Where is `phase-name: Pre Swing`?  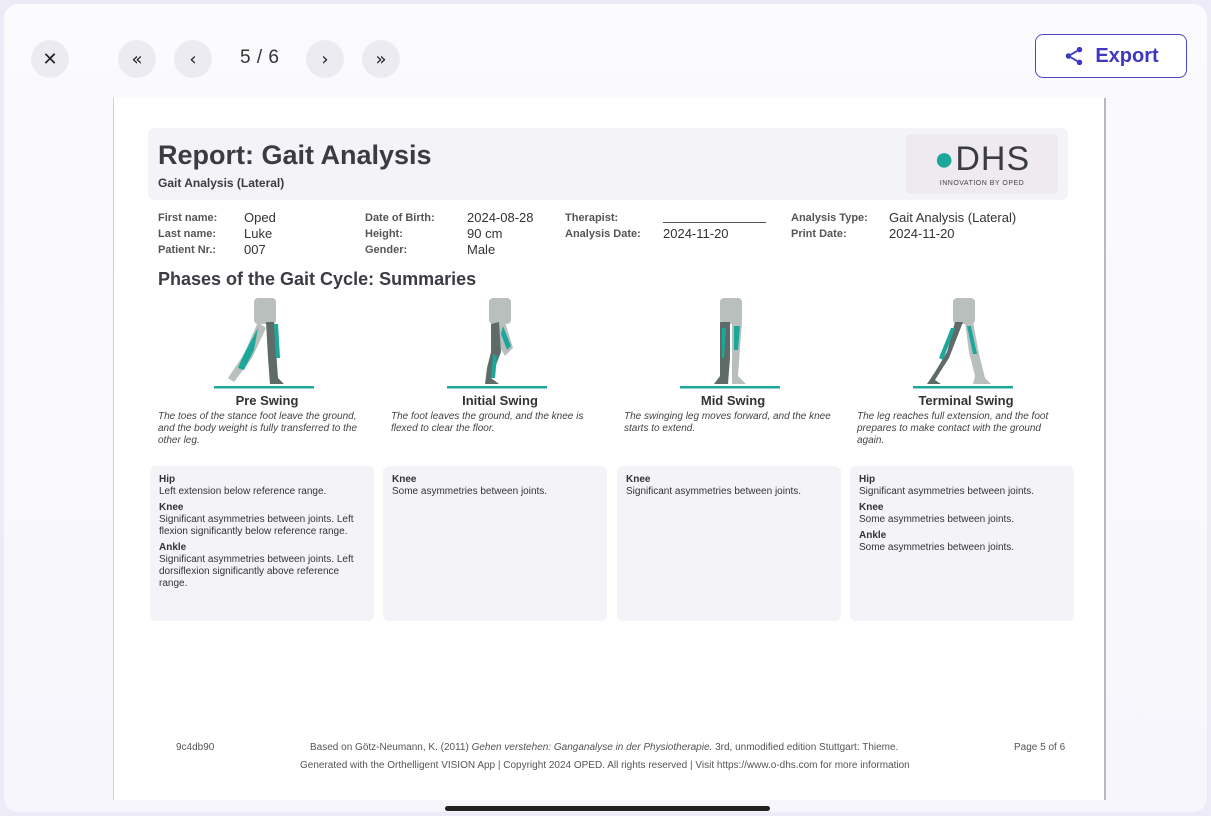 phase-name: Pre Swing is located at coordinates (267, 400).